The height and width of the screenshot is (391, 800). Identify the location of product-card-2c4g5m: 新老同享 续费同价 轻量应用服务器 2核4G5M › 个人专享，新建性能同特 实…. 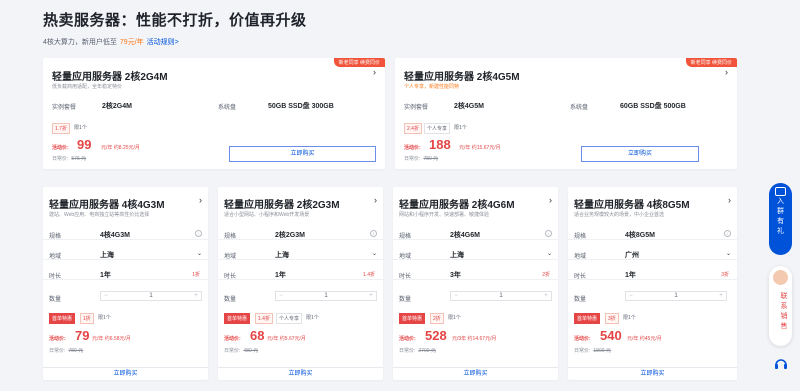
(566, 113).